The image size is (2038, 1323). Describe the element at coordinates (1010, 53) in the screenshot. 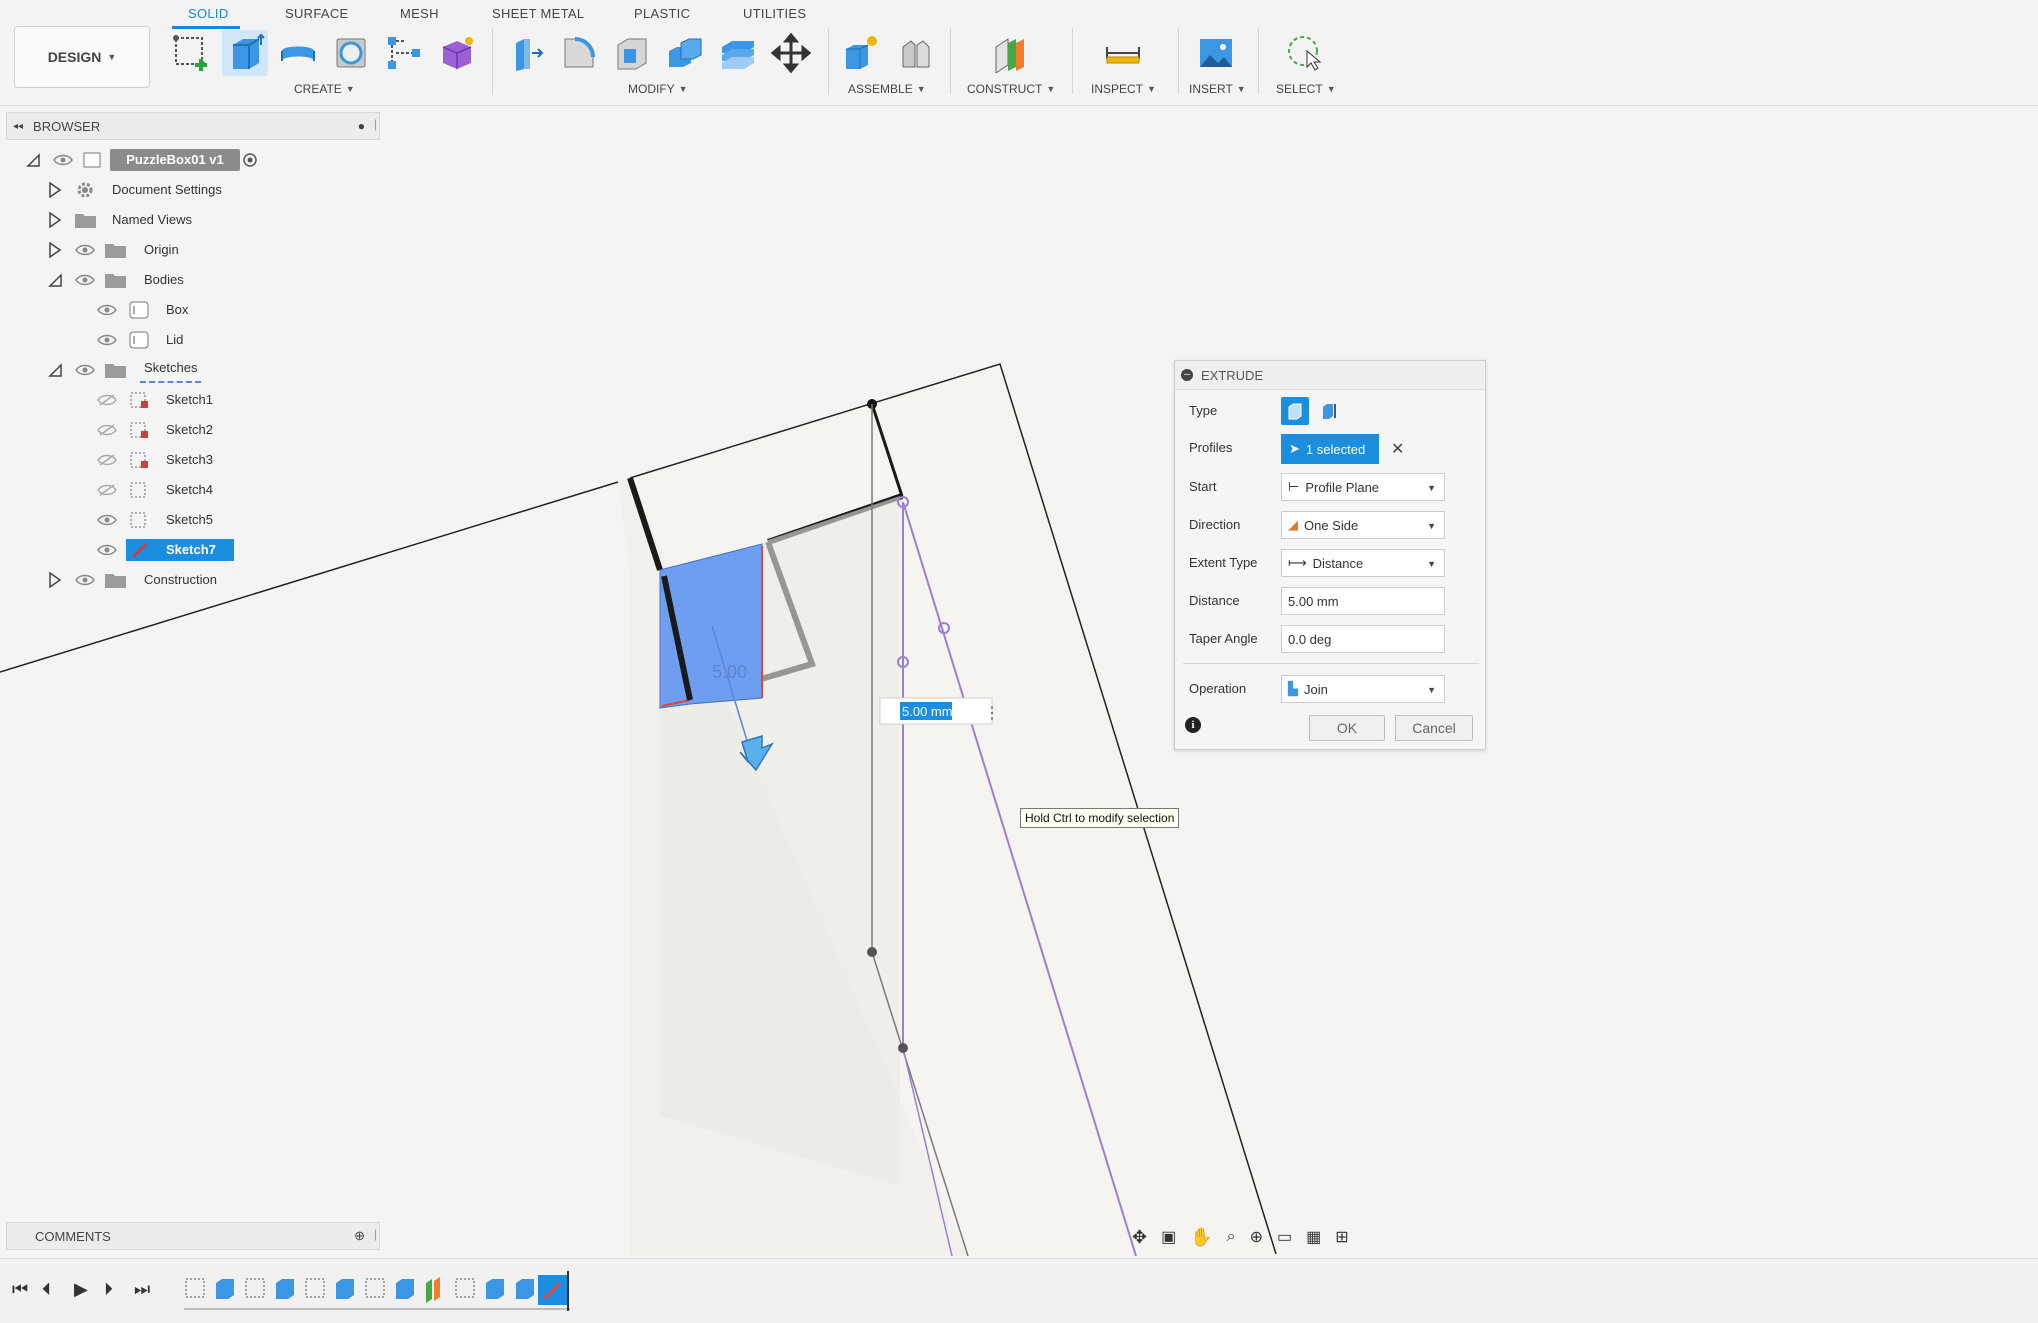

I see `offset-plane-icon` at that location.